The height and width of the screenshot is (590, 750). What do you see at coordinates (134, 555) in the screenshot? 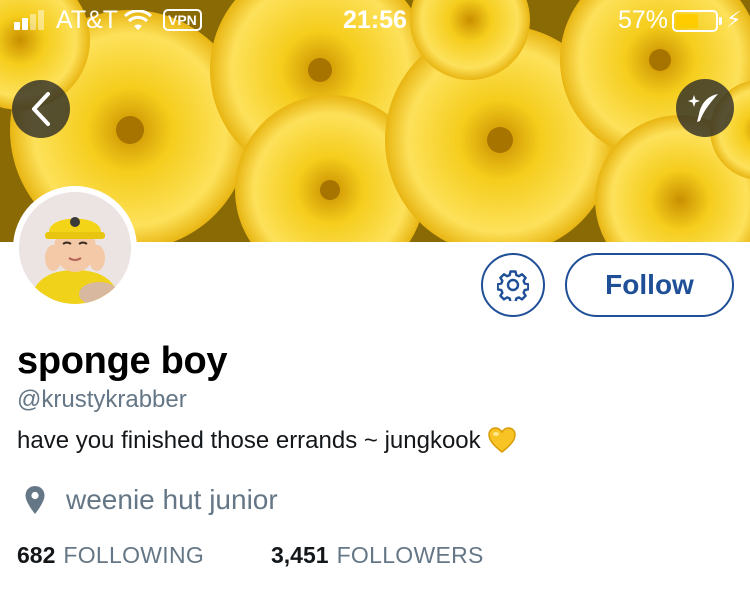
I see `following-label: FOLLOWING` at bounding box center [134, 555].